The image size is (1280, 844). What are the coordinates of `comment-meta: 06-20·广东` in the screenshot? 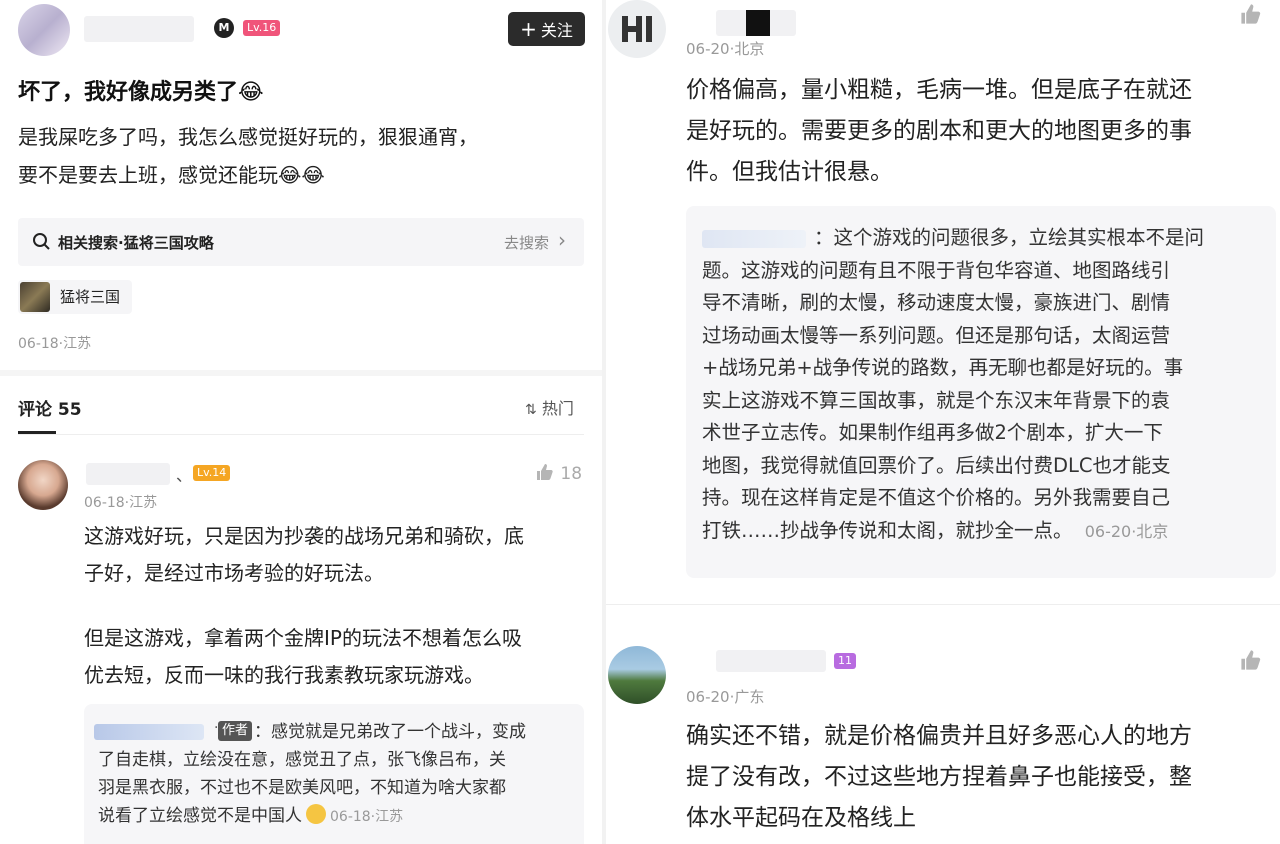 It's located at (725, 697).